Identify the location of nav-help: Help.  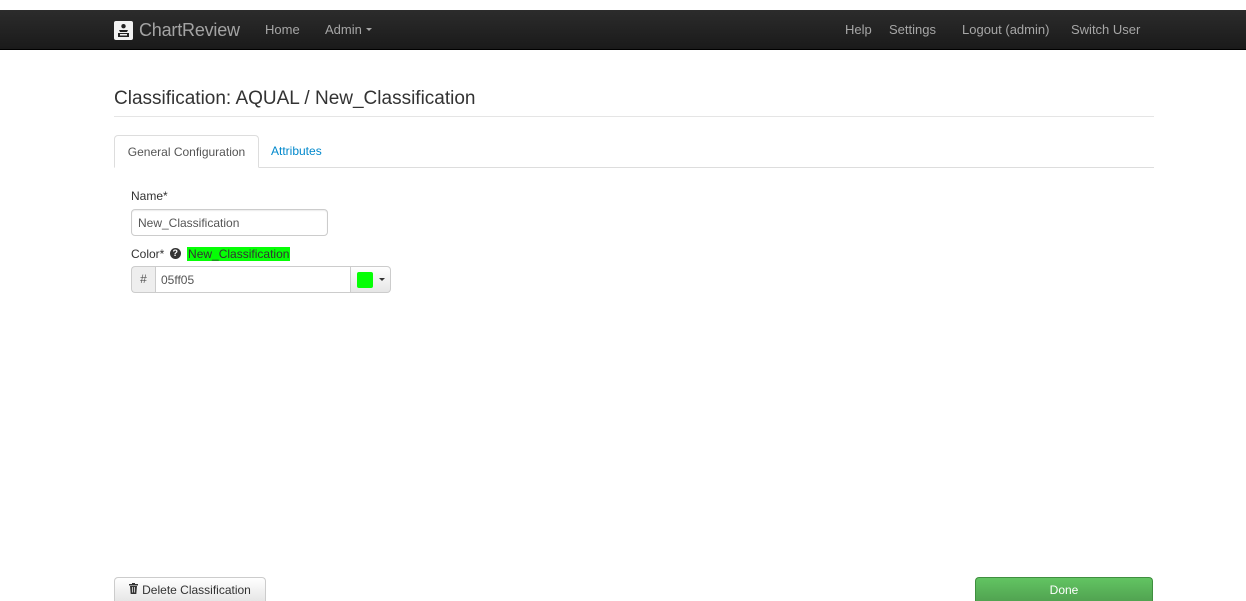
(858, 30).